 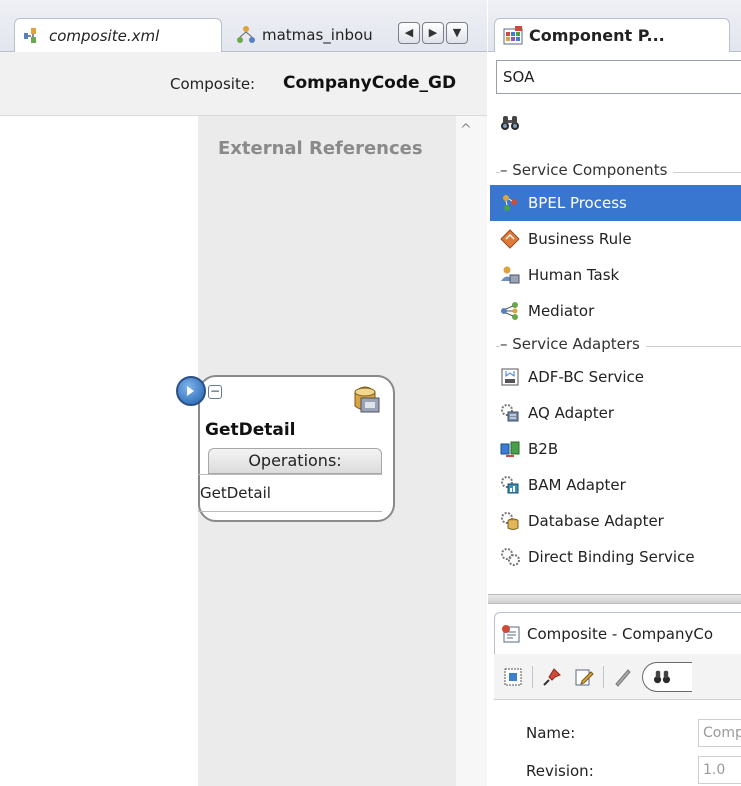 I want to click on tab-nav-buttons: ◀ ▶ ▼, so click(x=433, y=33).